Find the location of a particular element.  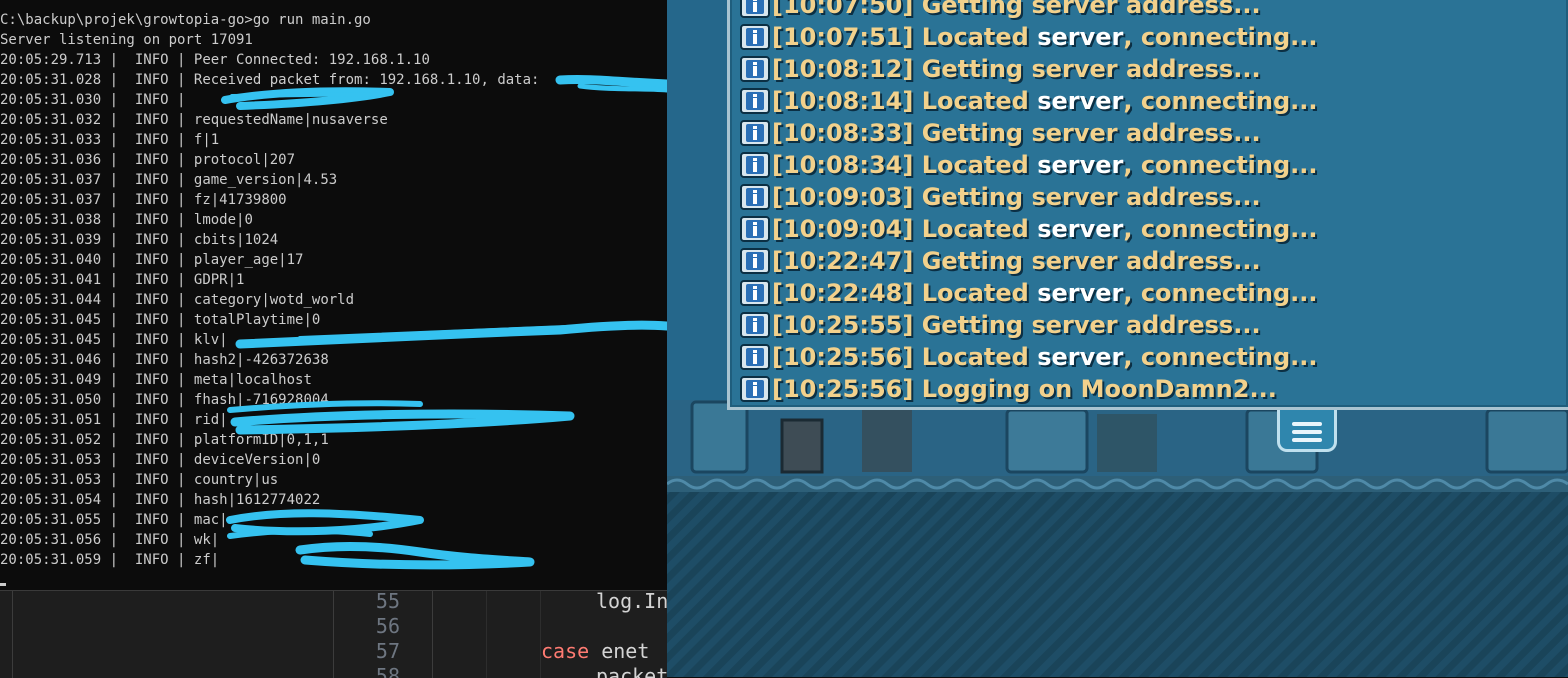

terminal-log-line: 20:05:31.059 | INFO | zf| is located at coordinates (110, 560).